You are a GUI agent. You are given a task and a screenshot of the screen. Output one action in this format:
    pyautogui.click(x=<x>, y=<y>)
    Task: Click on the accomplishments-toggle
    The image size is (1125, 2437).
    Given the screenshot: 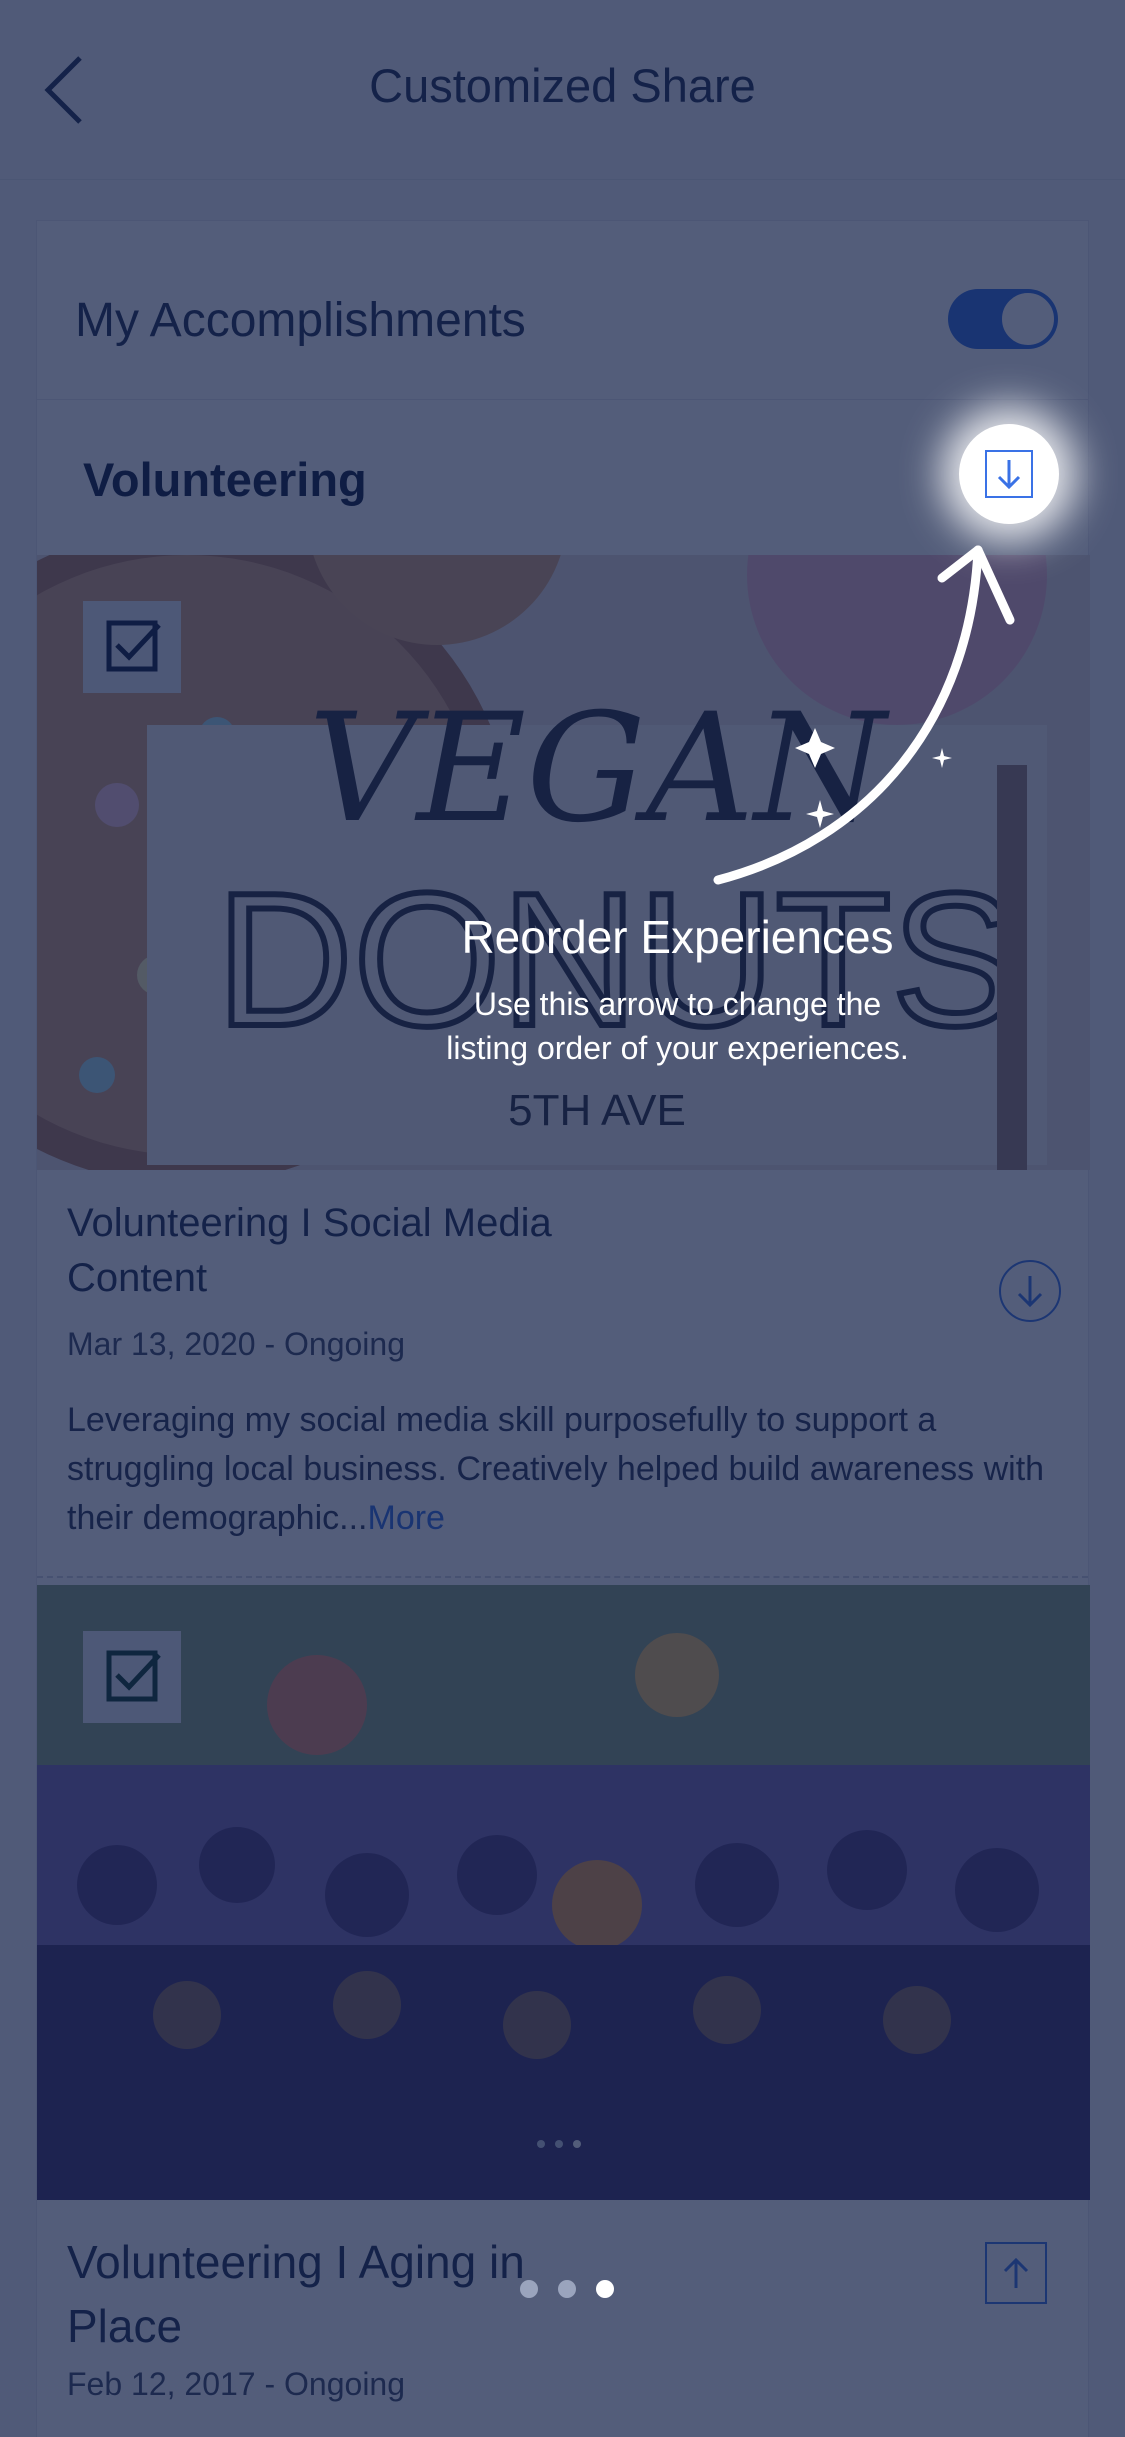 What is the action you would take?
    pyautogui.click(x=1003, y=319)
    